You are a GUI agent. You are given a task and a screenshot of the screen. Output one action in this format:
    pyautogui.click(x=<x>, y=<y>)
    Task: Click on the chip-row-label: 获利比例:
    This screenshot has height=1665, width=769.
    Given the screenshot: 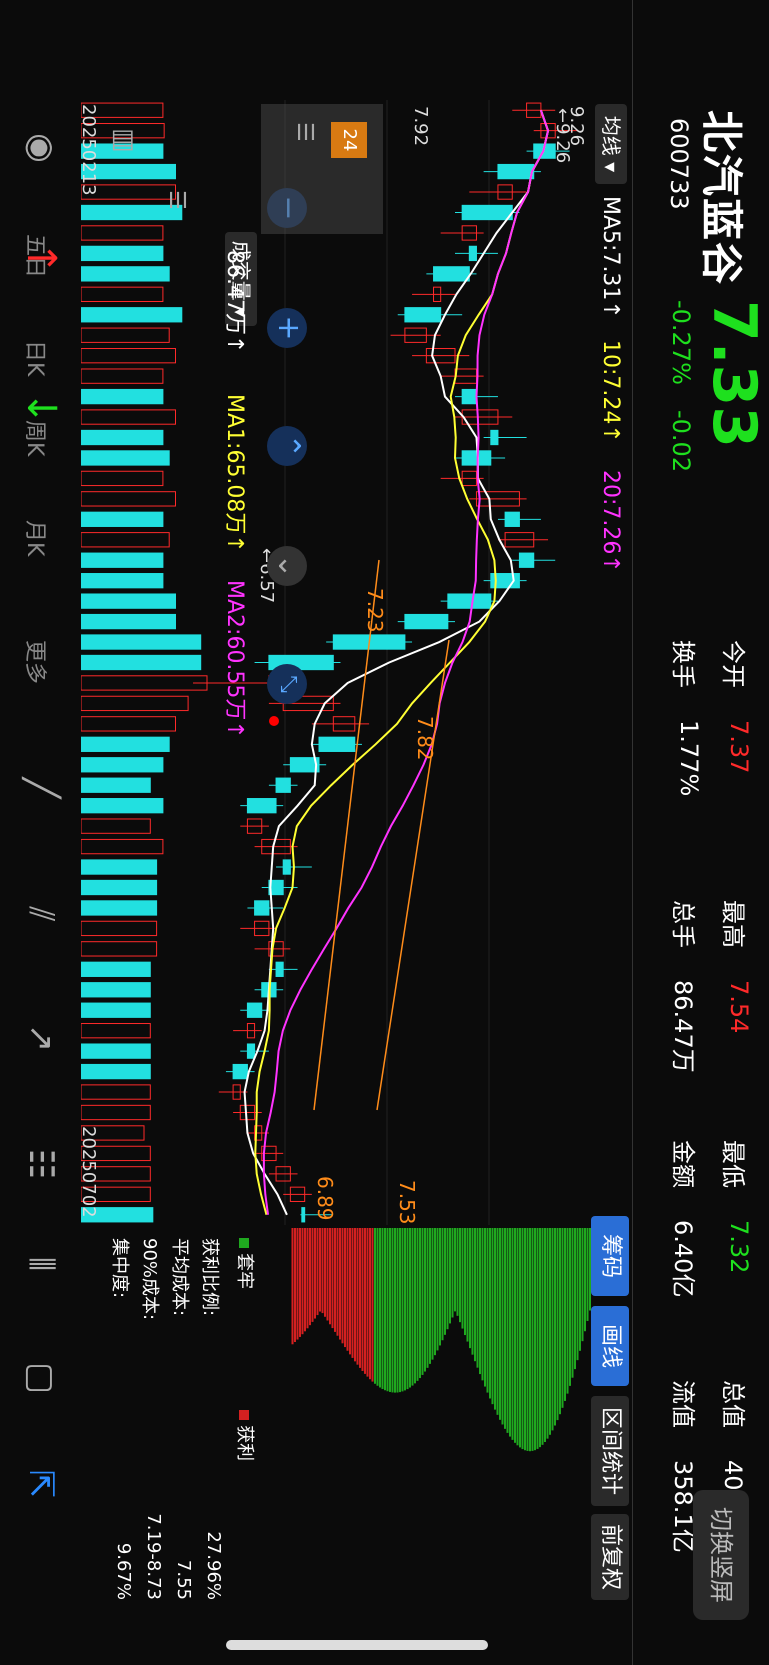 What is the action you would take?
    pyautogui.click(x=209, y=1277)
    